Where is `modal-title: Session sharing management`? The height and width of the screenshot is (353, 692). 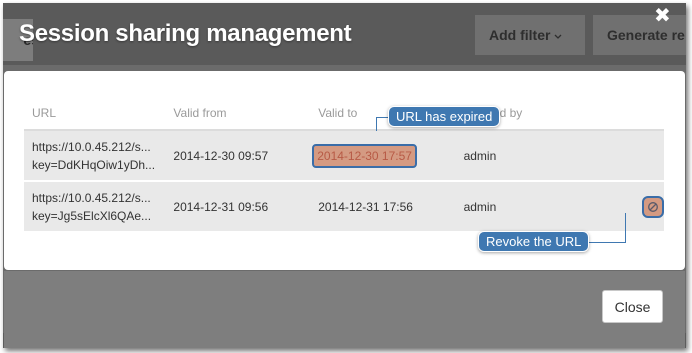 modal-title: Session sharing management is located at coordinates (185, 33).